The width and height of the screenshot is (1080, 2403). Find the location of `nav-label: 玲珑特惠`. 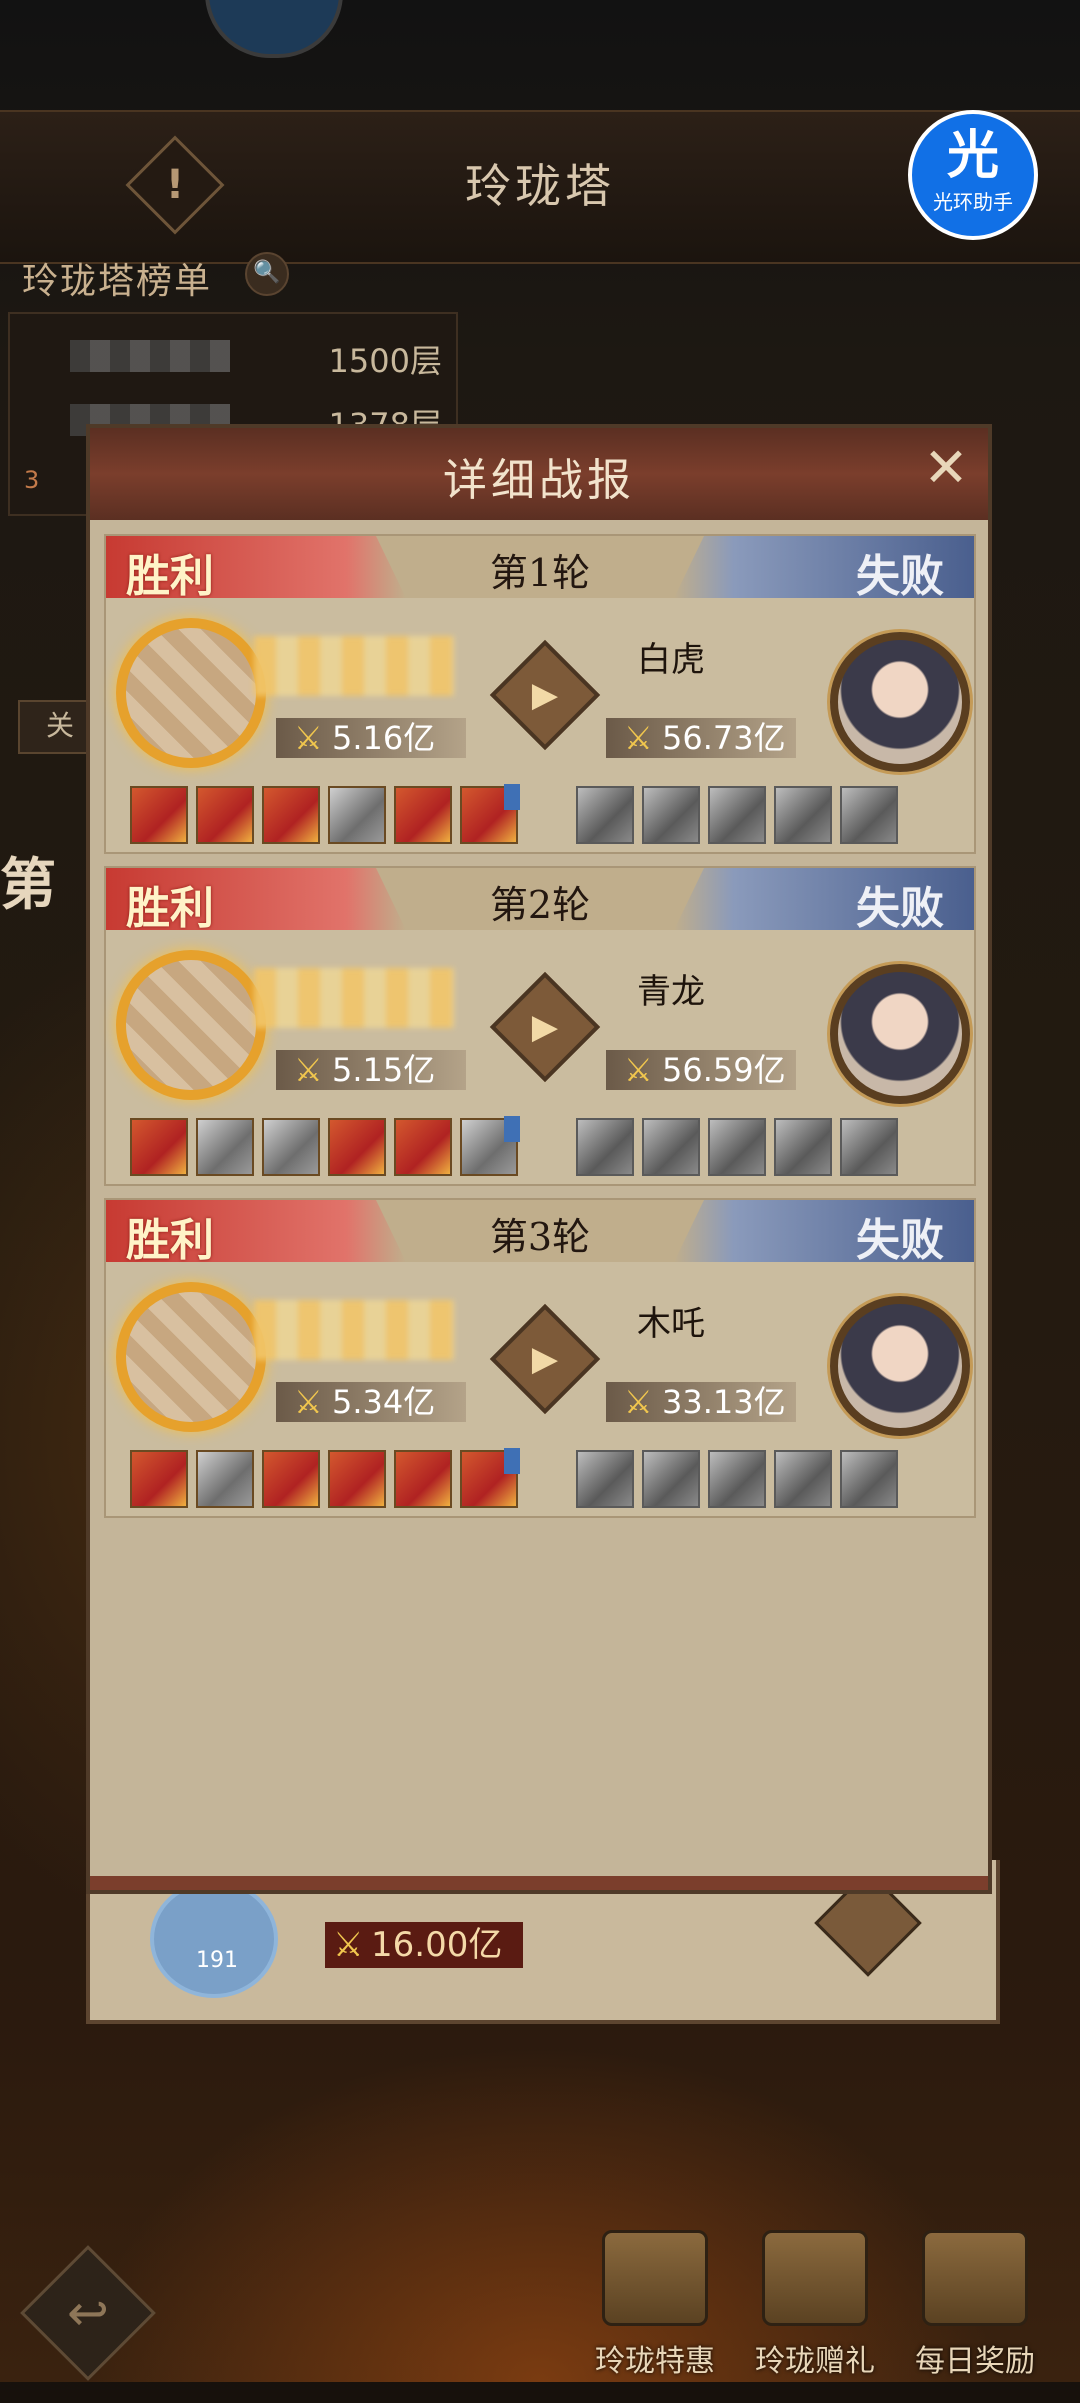

nav-label: 玲珑特惠 is located at coordinates (655, 2361).